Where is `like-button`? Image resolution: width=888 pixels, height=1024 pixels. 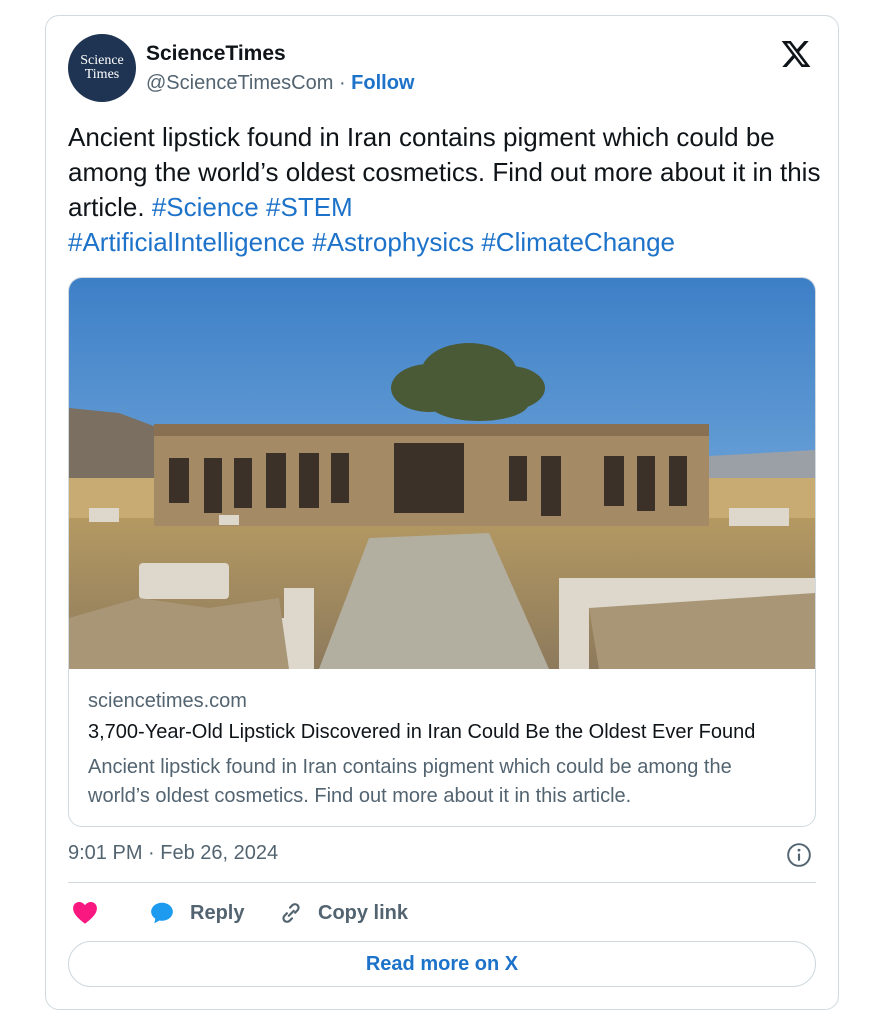 like-button is located at coordinates (85, 912).